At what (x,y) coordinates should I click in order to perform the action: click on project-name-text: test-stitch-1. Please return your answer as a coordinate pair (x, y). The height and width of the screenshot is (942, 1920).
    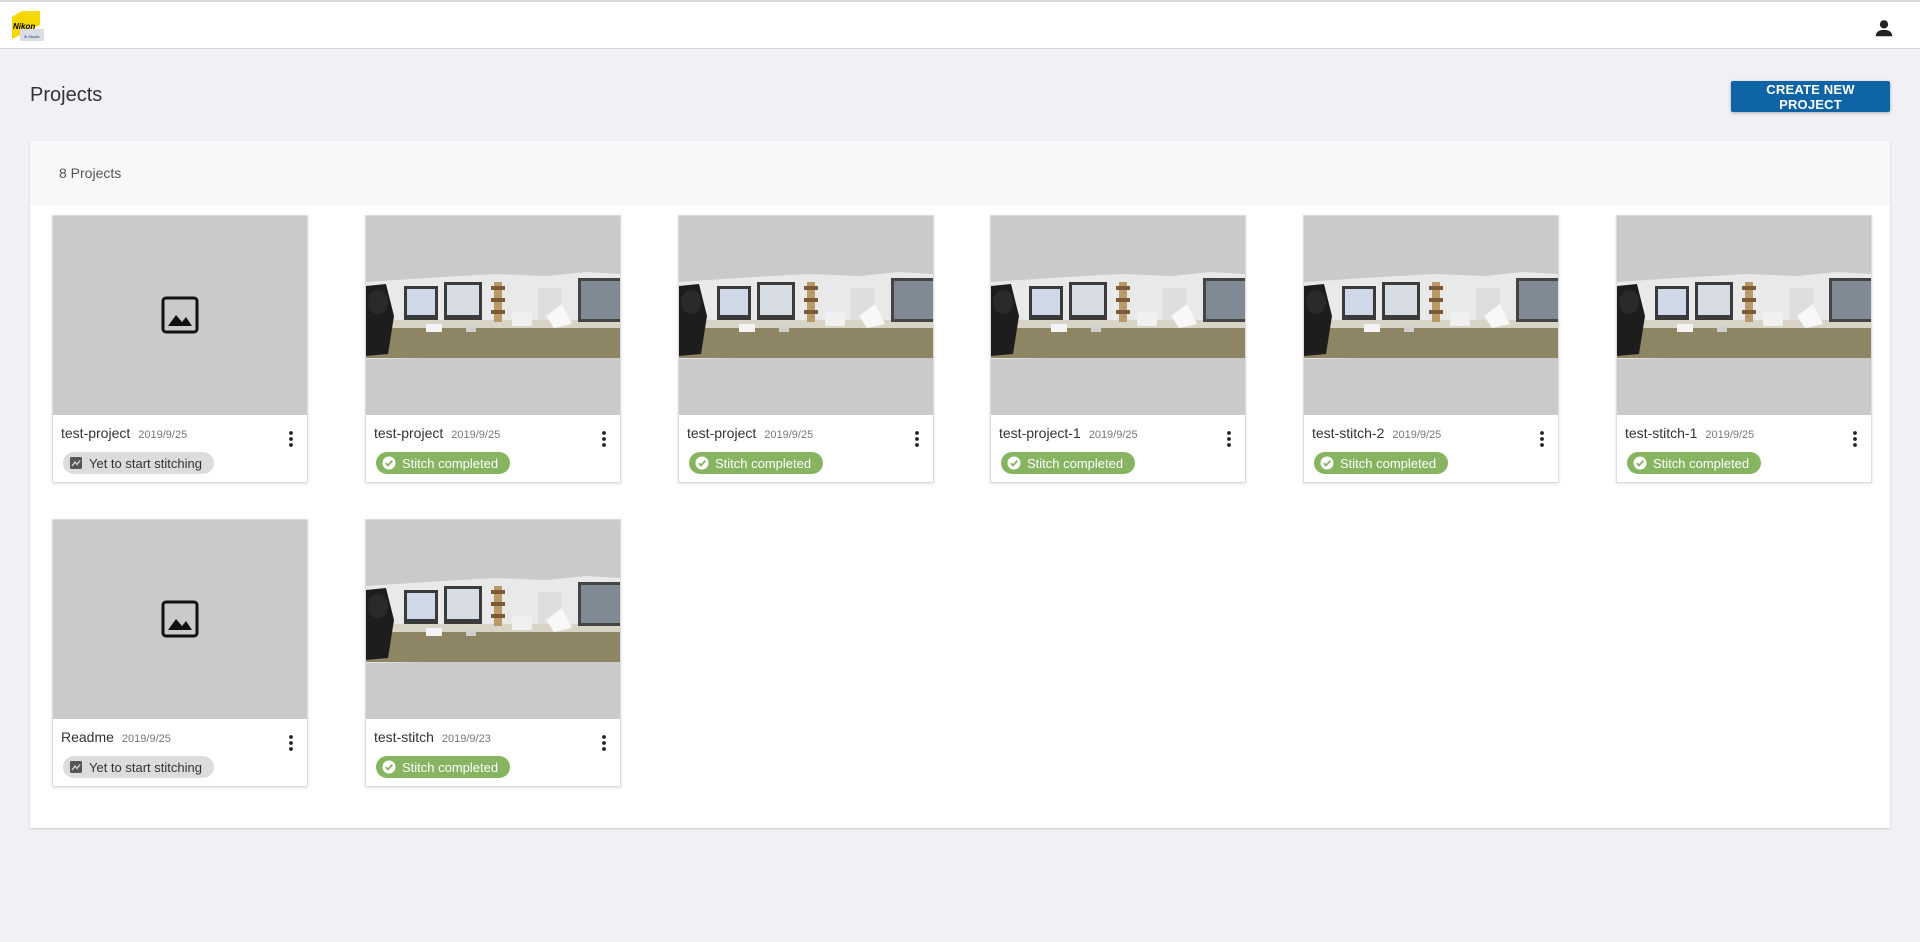
    Looking at the image, I should click on (1661, 433).